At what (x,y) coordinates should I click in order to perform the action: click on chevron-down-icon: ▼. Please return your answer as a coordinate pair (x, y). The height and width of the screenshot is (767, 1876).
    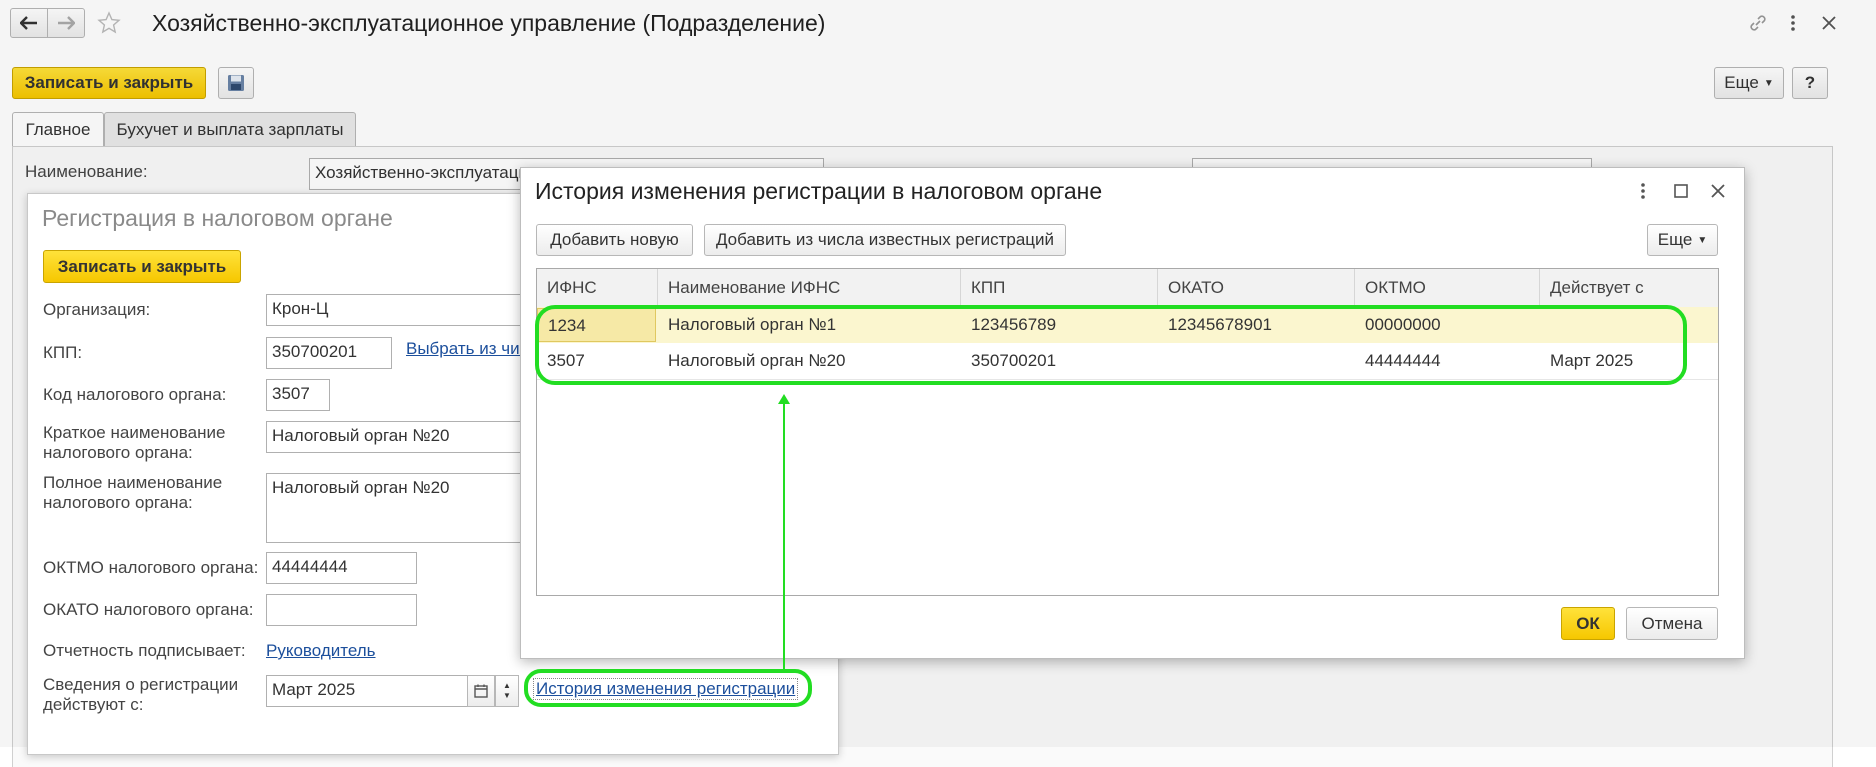
    Looking at the image, I should click on (507, 695).